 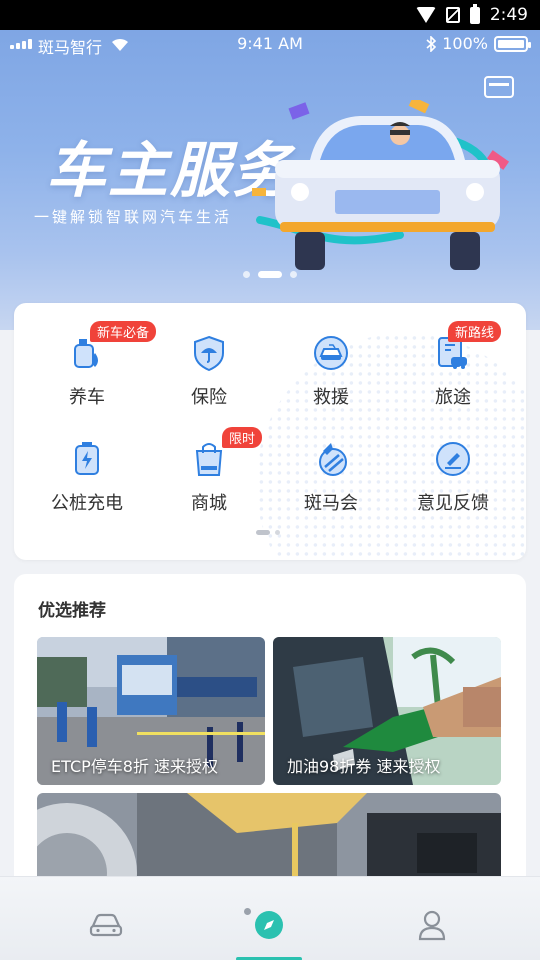 I want to click on app-status-bar: 斑马智行 9:41 AM 100%, so click(x=270, y=44).